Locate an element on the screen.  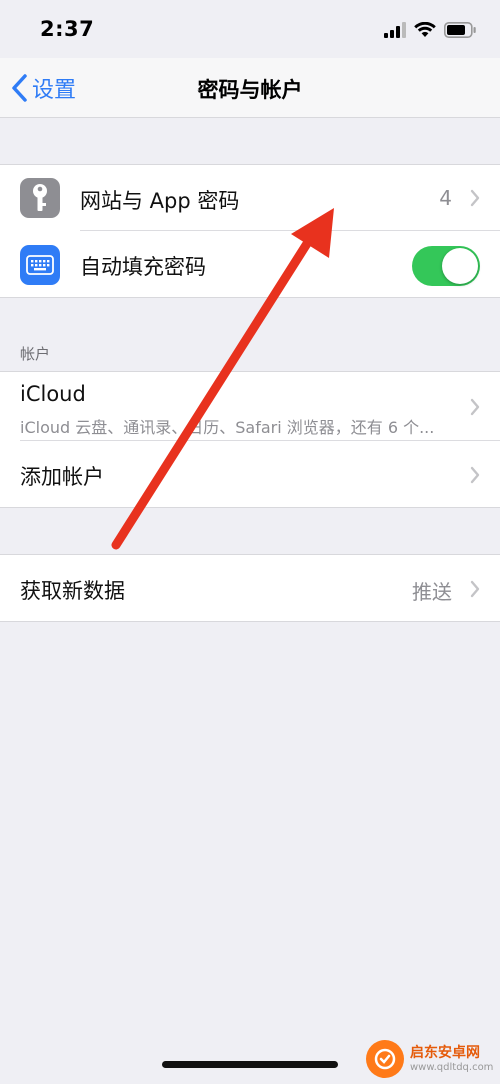
watermark: 启东安卓网 www.qdltdq.com is located at coordinates (433, 1059).